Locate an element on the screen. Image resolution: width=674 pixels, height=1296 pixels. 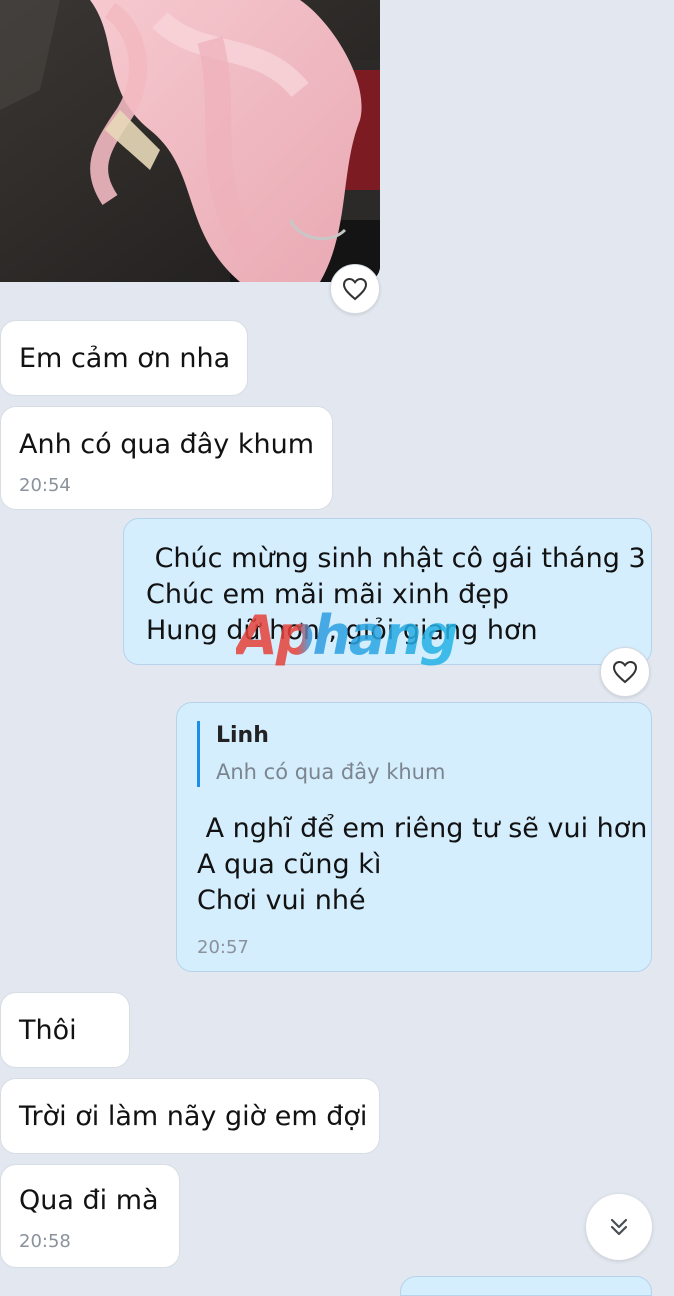
message-text: Qua đi mà is located at coordinates (89, 1200).